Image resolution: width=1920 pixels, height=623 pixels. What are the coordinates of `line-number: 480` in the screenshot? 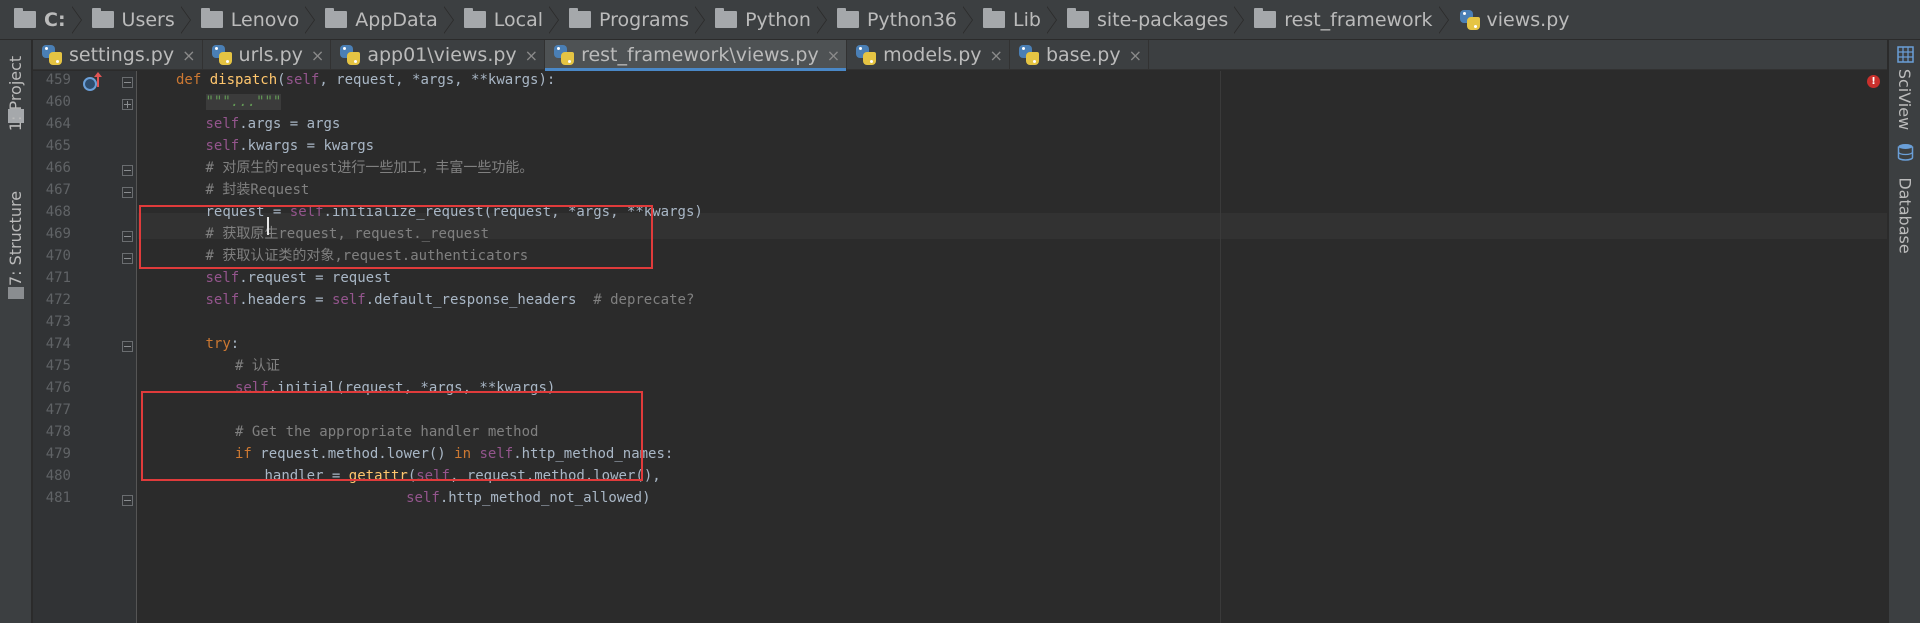 It's located at (58, 476).